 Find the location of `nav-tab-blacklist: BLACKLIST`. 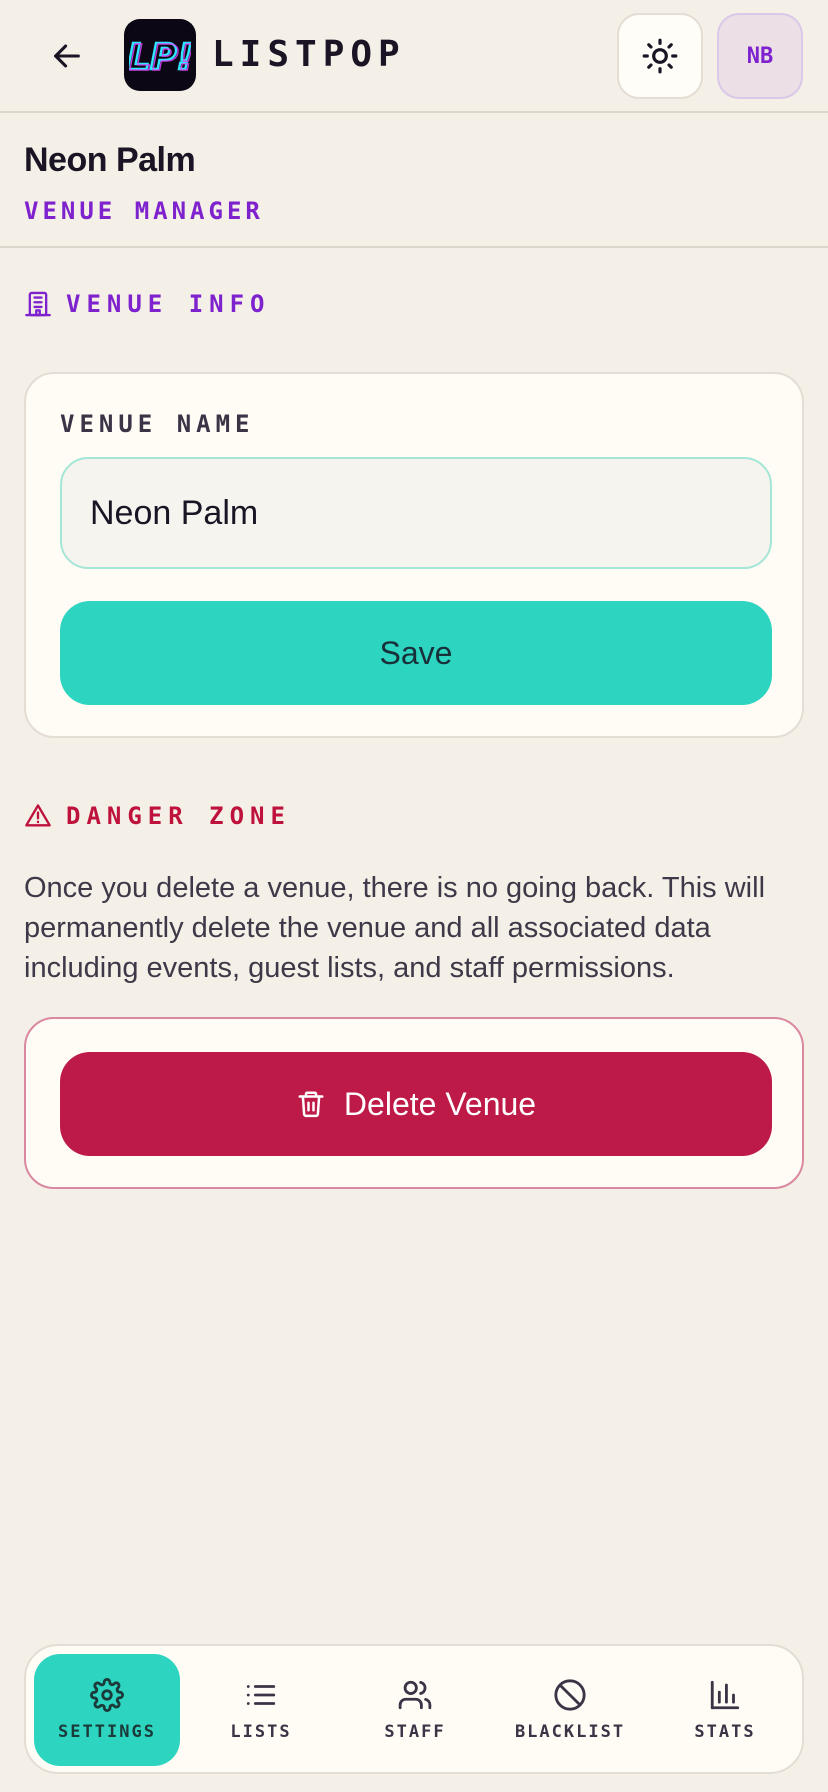

nav-tab-blacklist: BLACKLIST is located at coordinates (570, 1710).